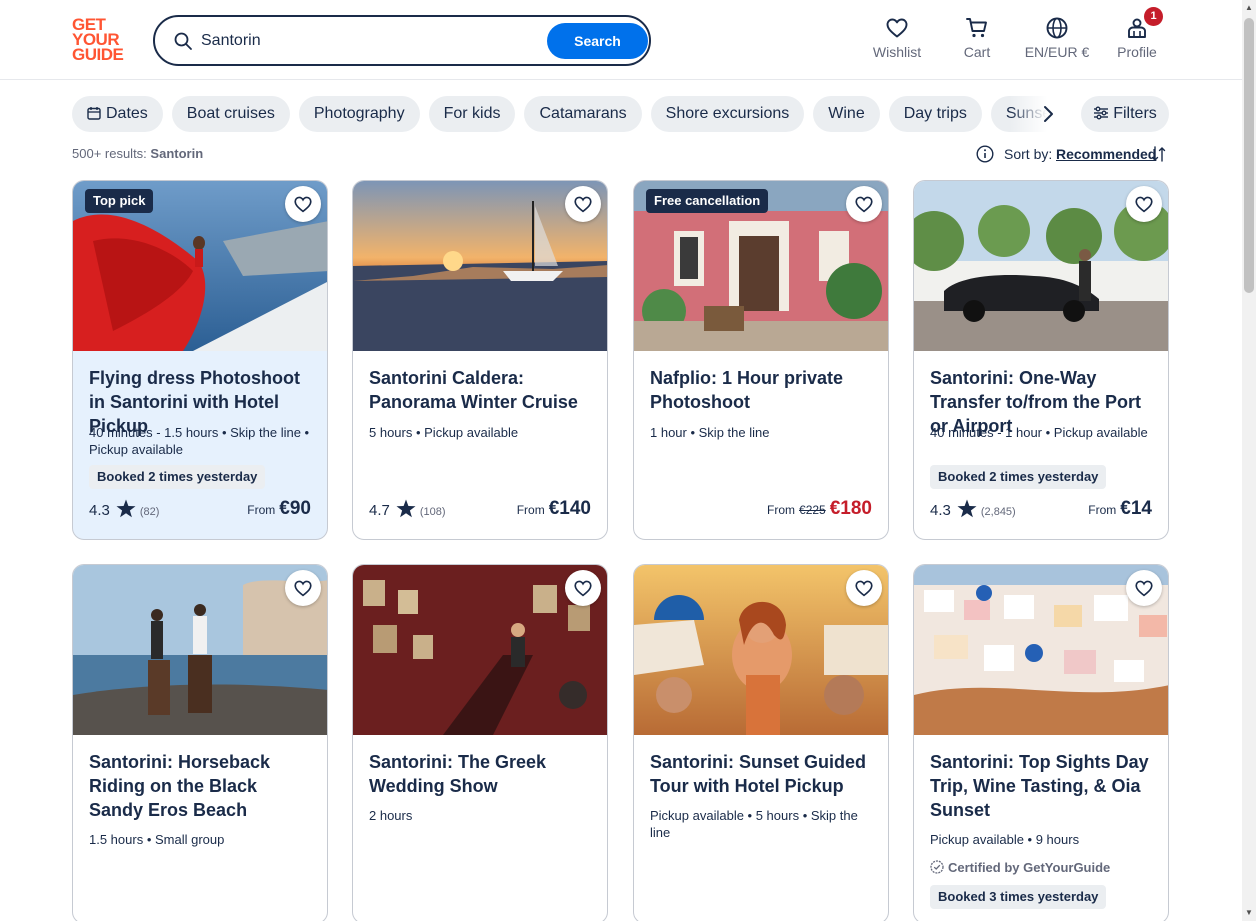 This screenshot has width=1256, height=921. I want to click on language-label: EN/EUR €, so click(1057, 52).